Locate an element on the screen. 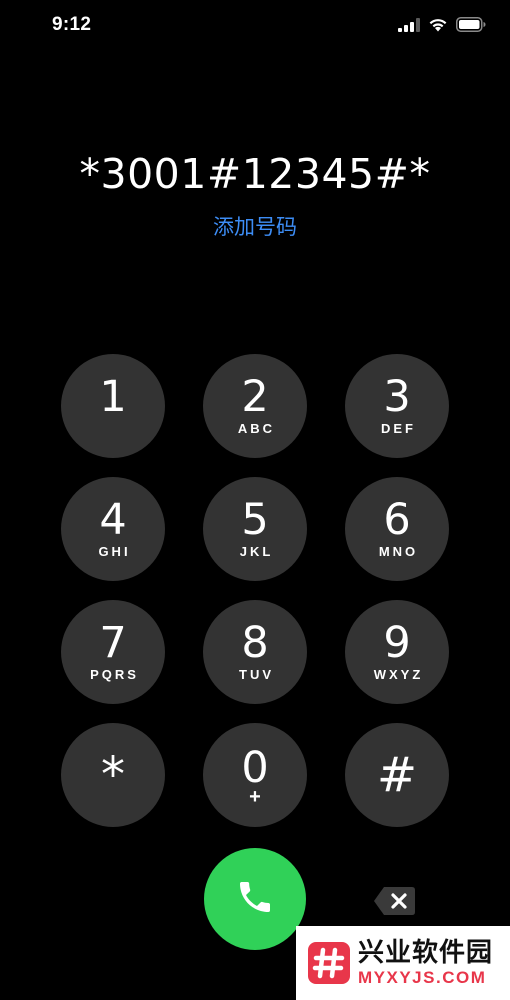 Image resolution: width=510 pixels, height=1000 pixels. key-letters-label: MNO is located at coordinates (398, 551).